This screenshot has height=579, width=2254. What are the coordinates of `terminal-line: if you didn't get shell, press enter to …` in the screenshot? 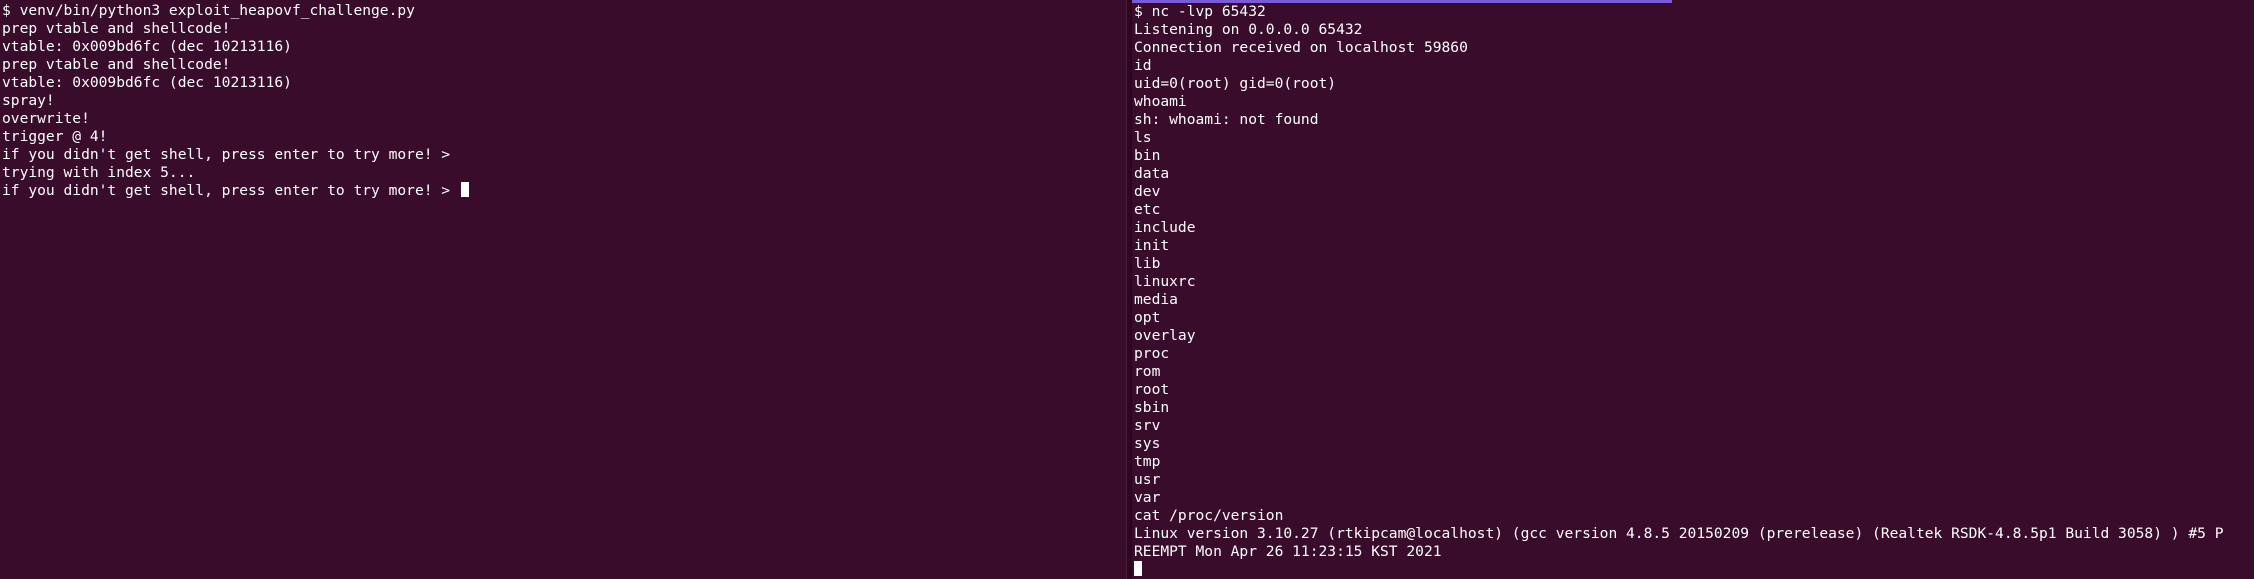 It's located at (226, 154).